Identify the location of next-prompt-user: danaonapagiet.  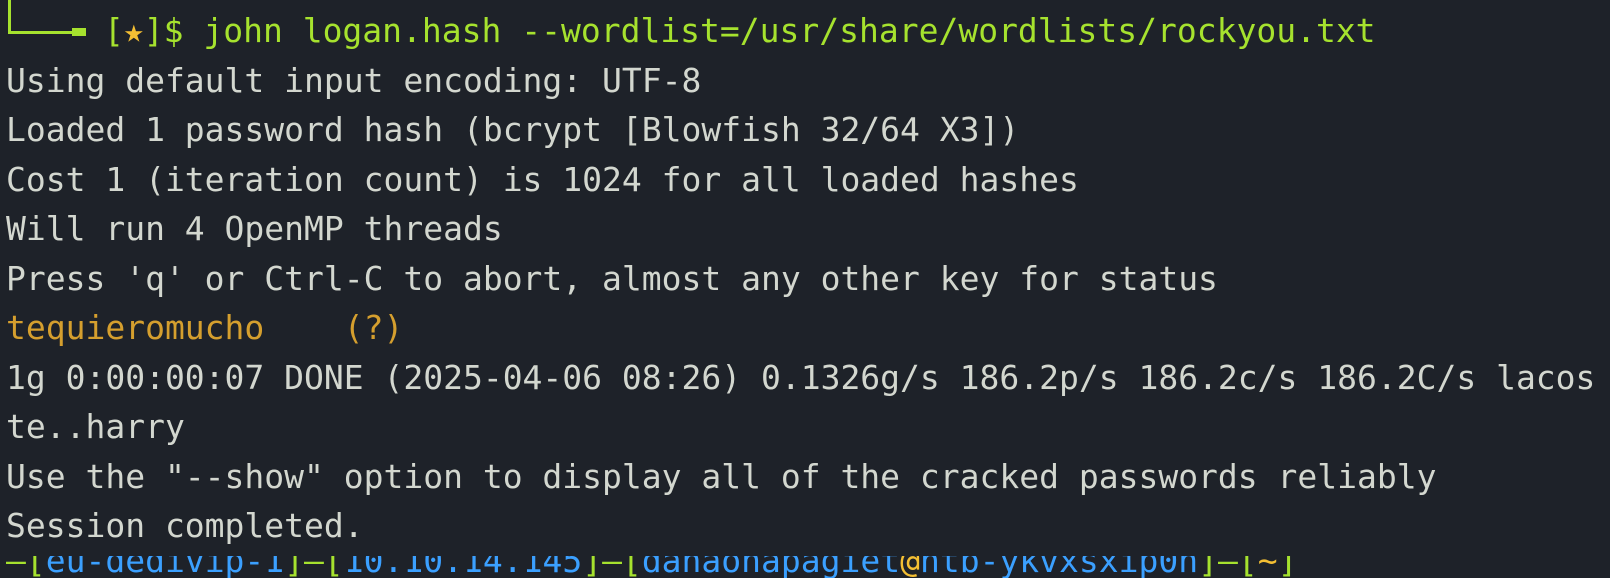
(771, 567).